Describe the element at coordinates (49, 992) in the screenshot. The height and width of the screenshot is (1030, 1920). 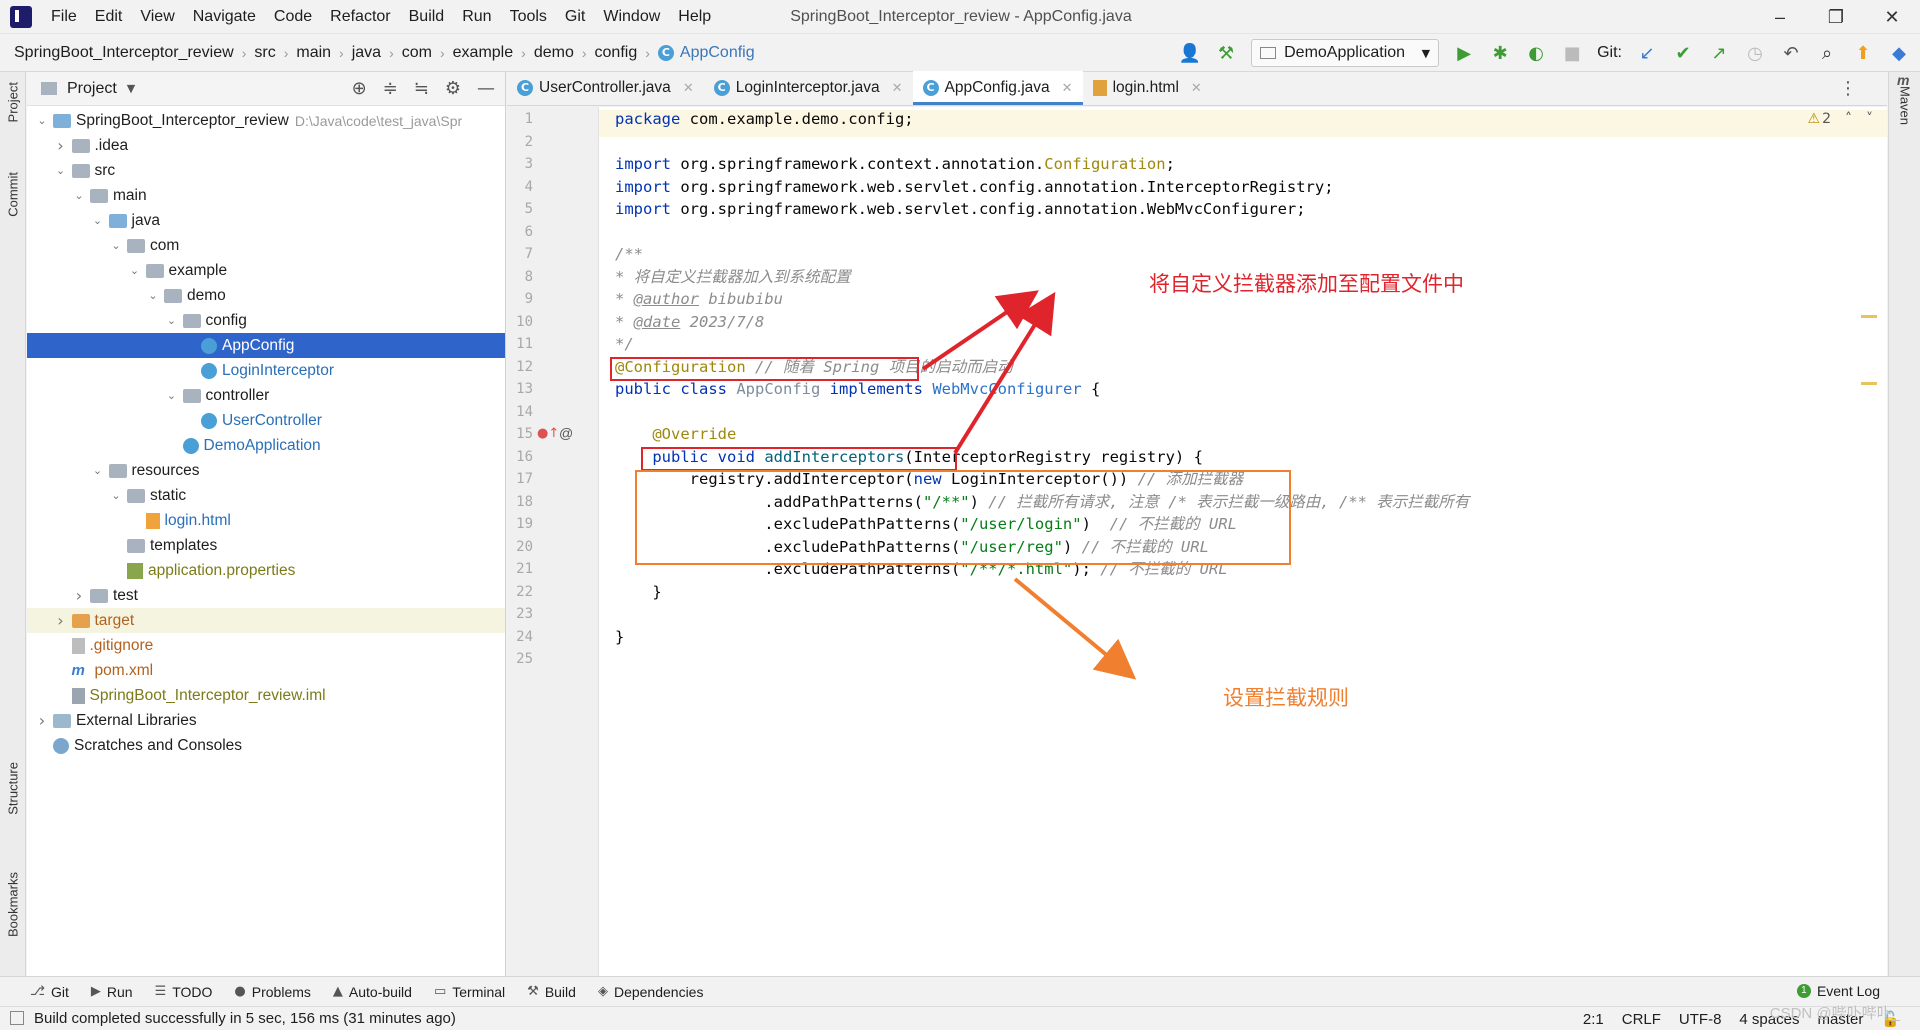
I see `tool-window-git: ⎇ Git` at that location.